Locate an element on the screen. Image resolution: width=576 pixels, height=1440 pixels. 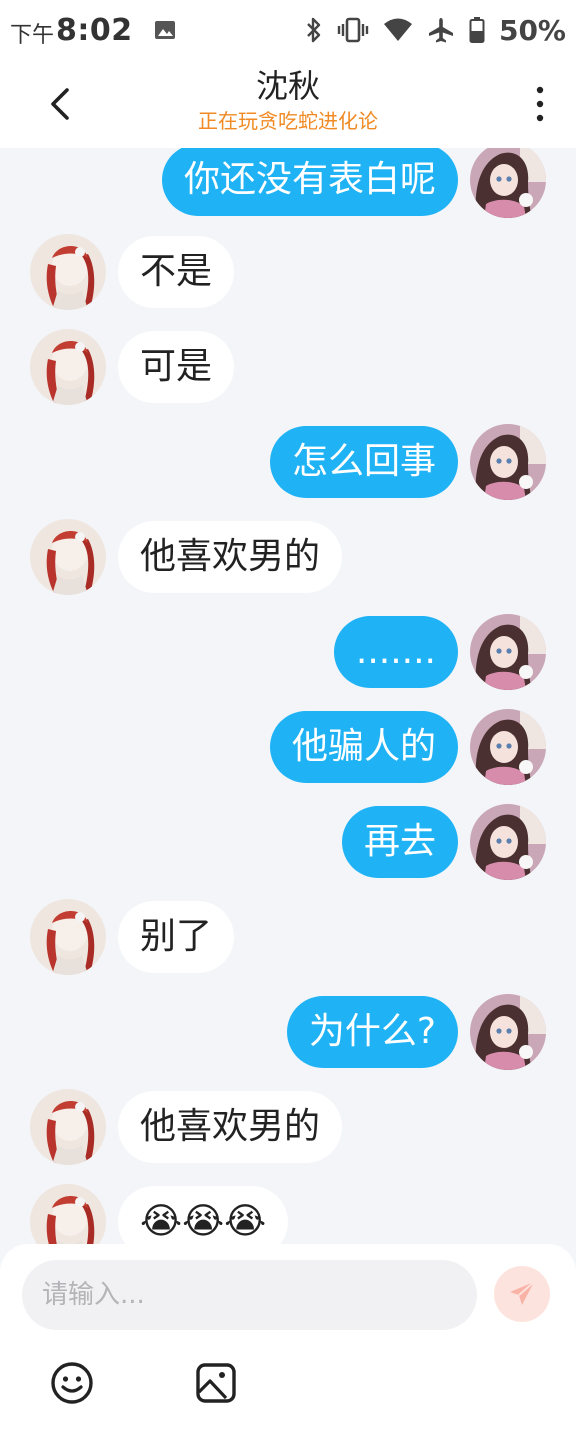
status-icons: 50% is located at coordinates (435, 30).